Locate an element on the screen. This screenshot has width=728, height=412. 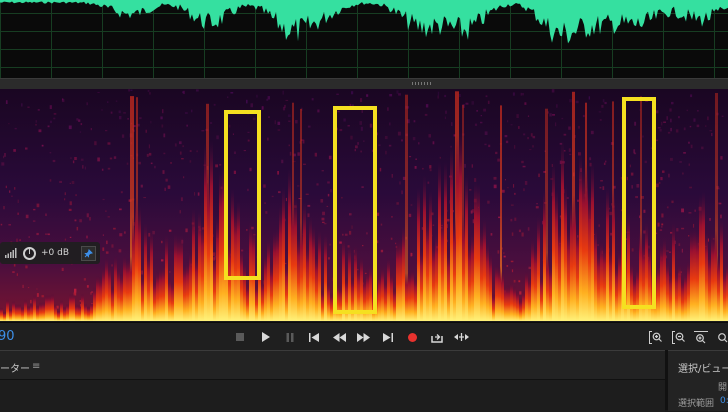
zoom-out-amplitude-icon is located at coordinates (678, 337).